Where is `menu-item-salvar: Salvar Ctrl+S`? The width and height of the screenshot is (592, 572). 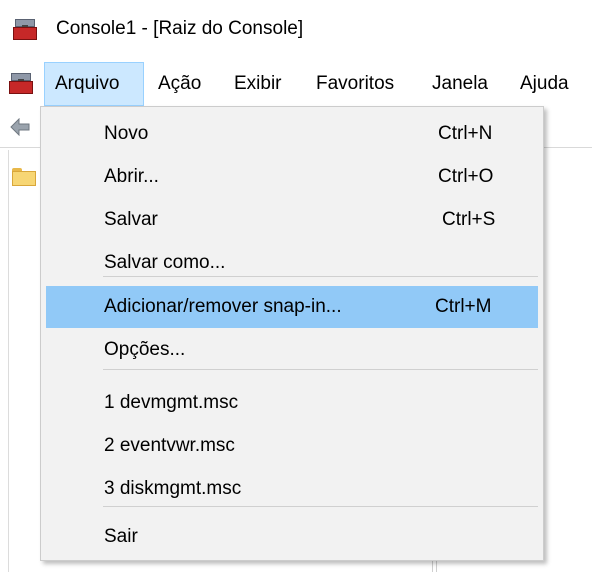
menu-item-salvar: Salvar Ctrl+S is located at coordinates (292, 220).